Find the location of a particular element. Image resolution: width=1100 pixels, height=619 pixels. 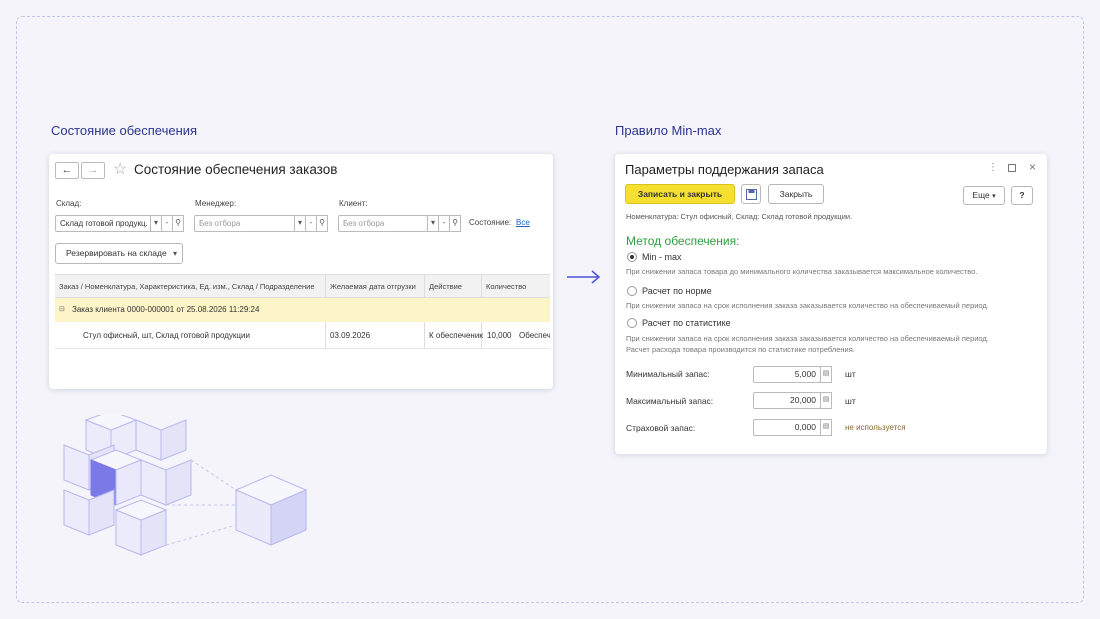

cubes-illustration is located at coordinates (185, 485).